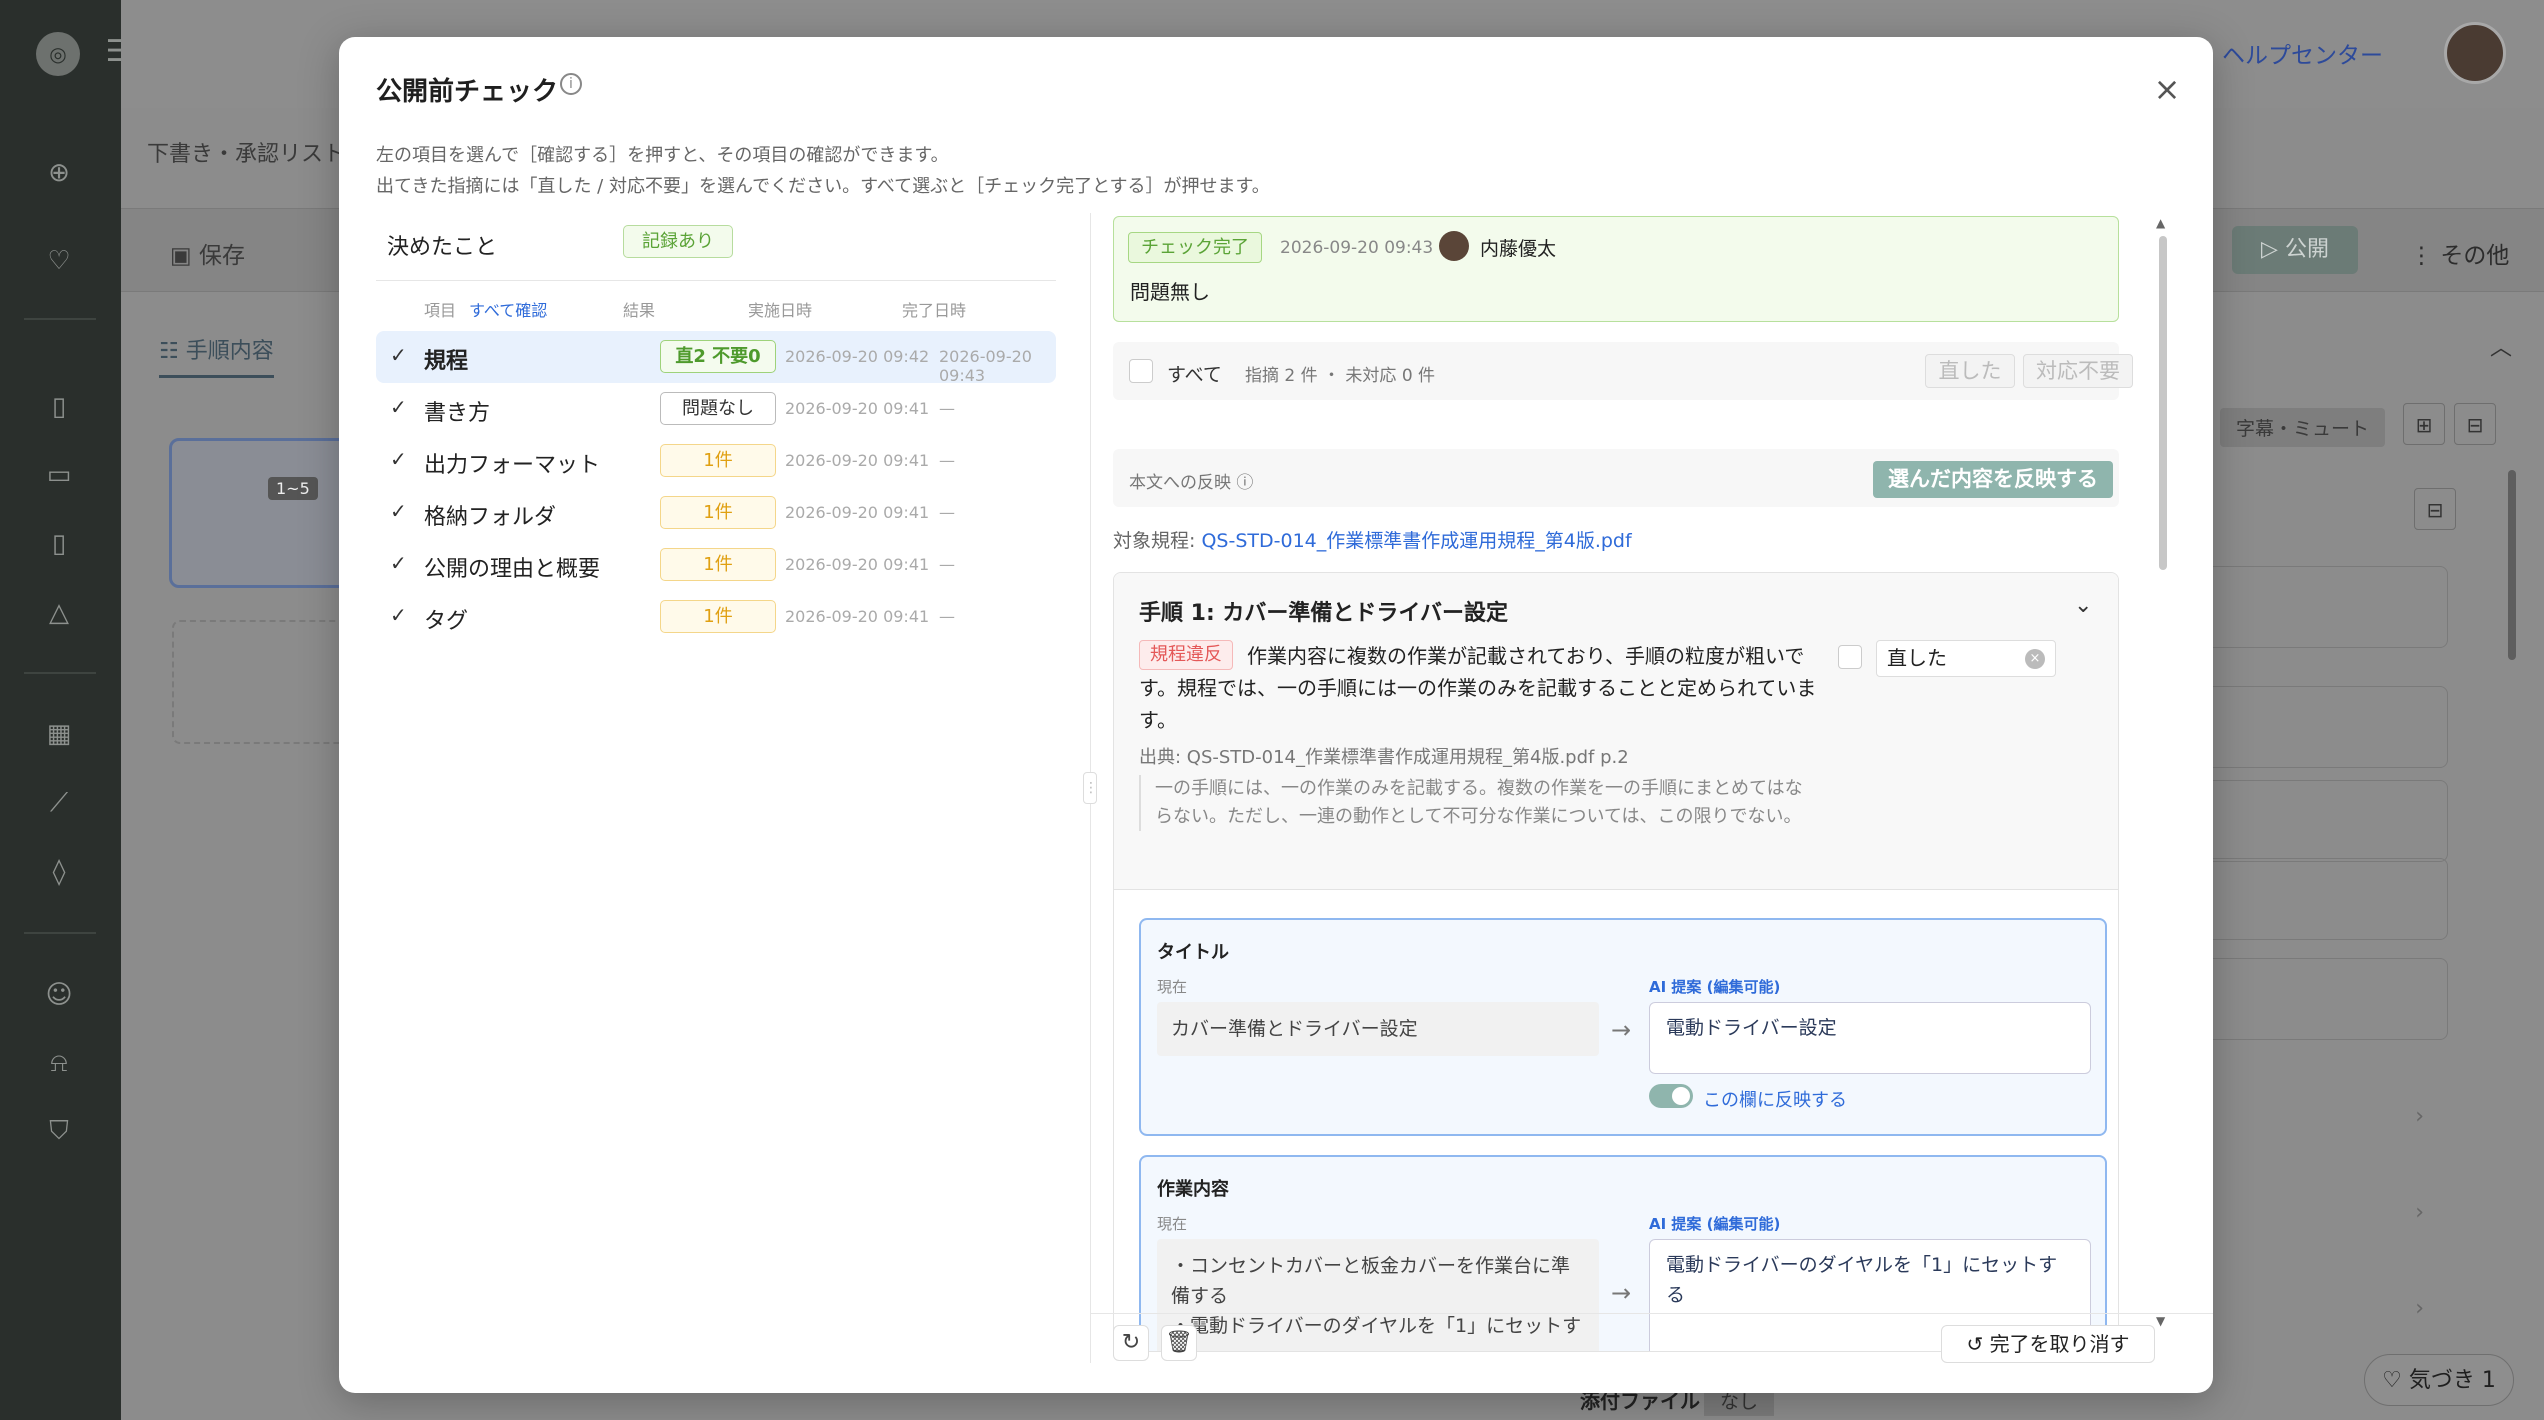  What do you see at coordinates (1193, 952) in the screenshot?
I see `field-title: タイトル` at bounding box center [1193, 952].